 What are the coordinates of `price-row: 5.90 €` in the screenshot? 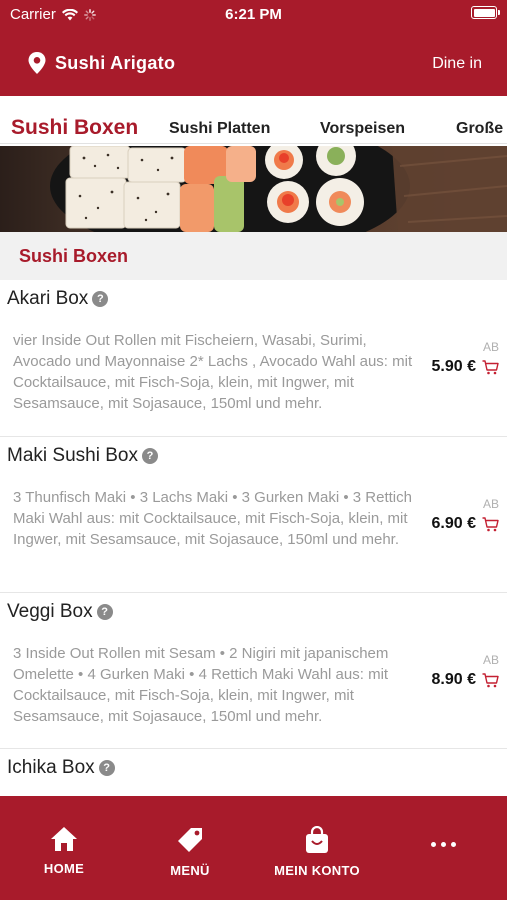 It's located at (465, 367).